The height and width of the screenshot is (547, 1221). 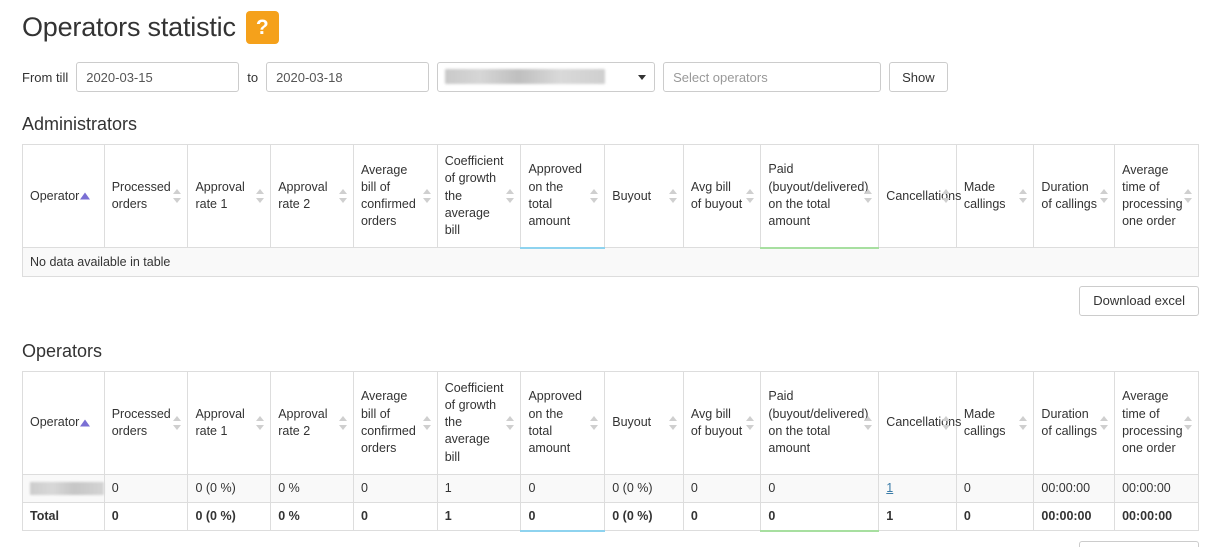 What do you see at coordinates (129, 26) in the screenshot?
I see `page-title: Operators statistic` at bounding box center [129, 26].